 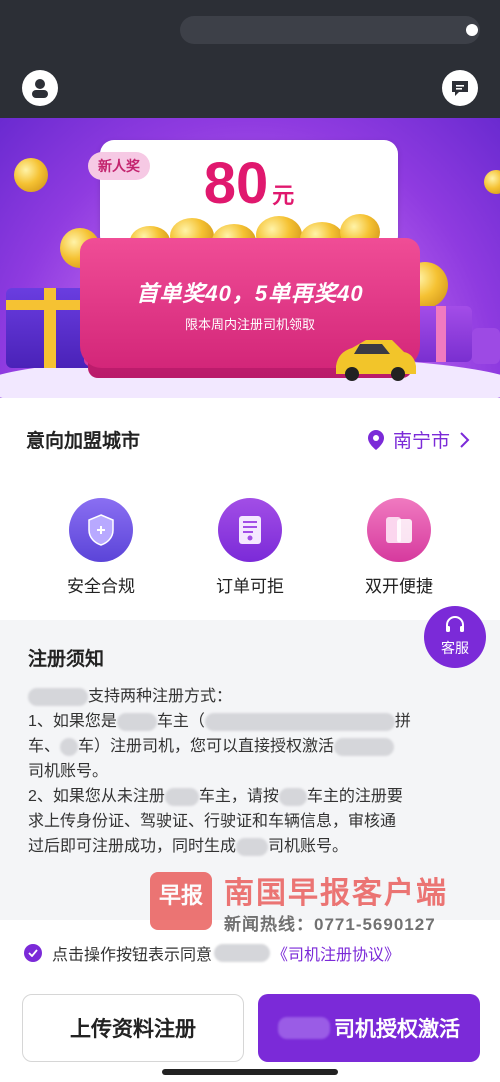 I want to click on notice-line: 司机账号。, so click(x=68, y=771).